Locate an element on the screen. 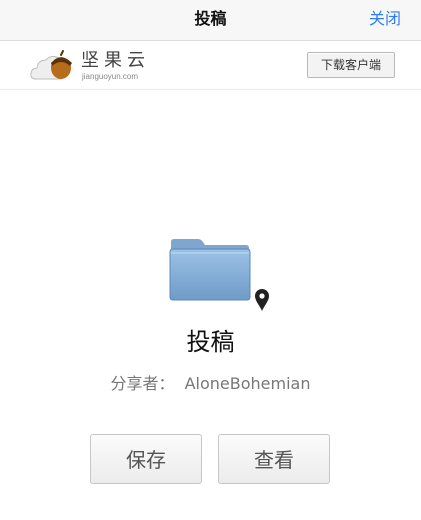 The image size is (421, 520). brand-url: jianguoyun.com is located at coordinates (110, 76).